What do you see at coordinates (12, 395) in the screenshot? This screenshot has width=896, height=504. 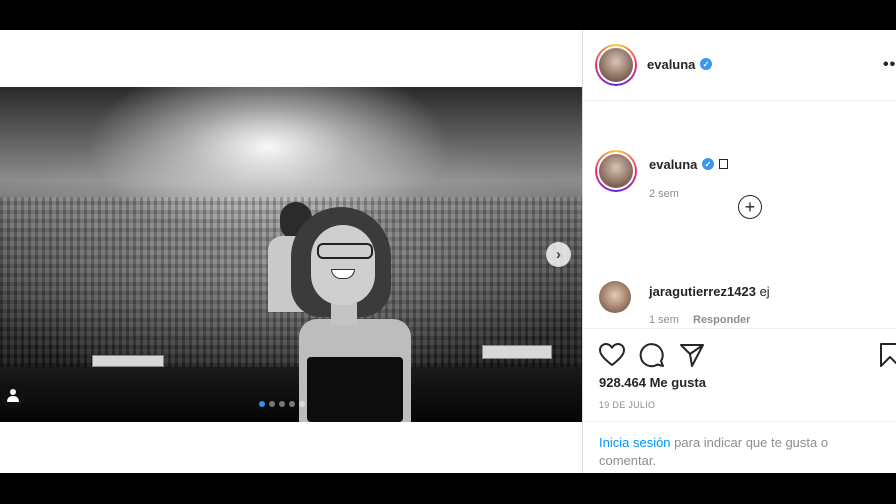 I see `tagged-users-button` at bounding box center [12, 395].